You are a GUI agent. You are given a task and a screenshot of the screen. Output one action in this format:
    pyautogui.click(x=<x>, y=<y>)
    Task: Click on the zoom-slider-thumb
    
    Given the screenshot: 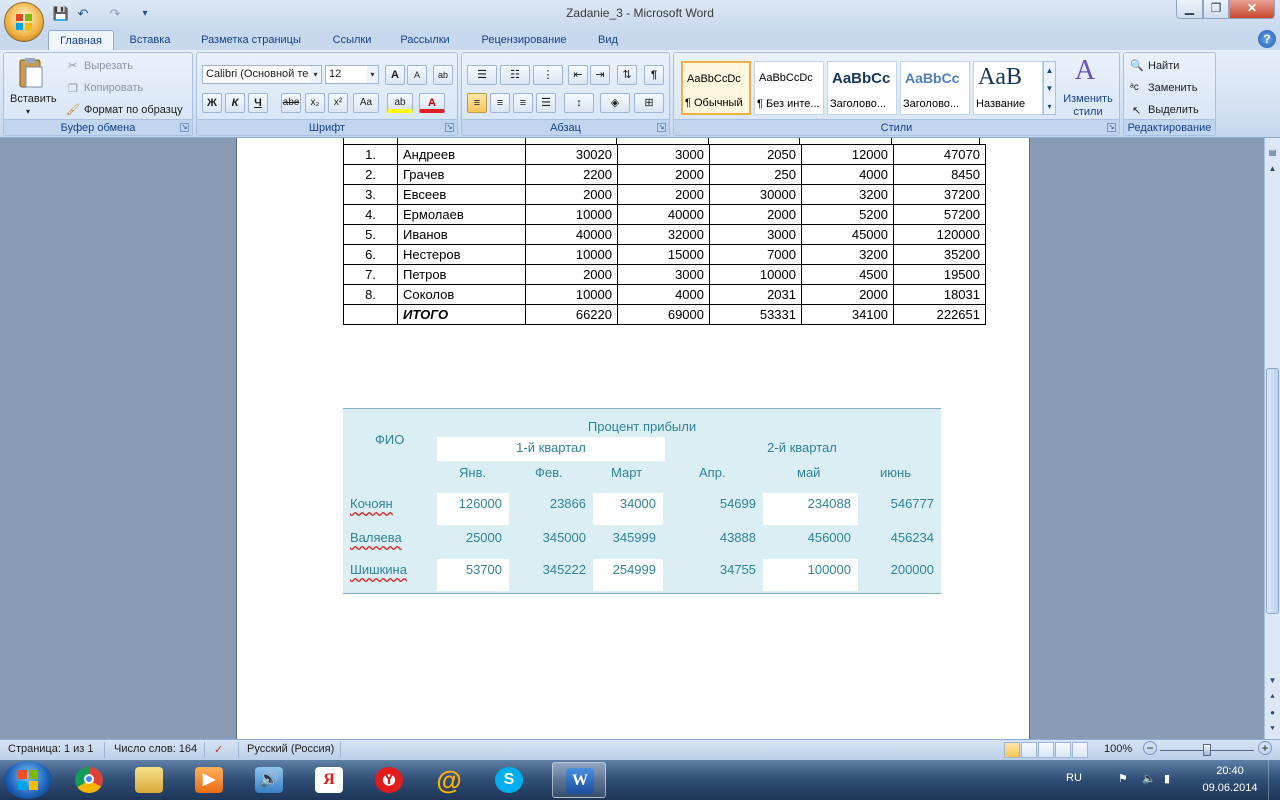 What is the action you would take?
    pyautogui.click(x=1207, y=750)
    